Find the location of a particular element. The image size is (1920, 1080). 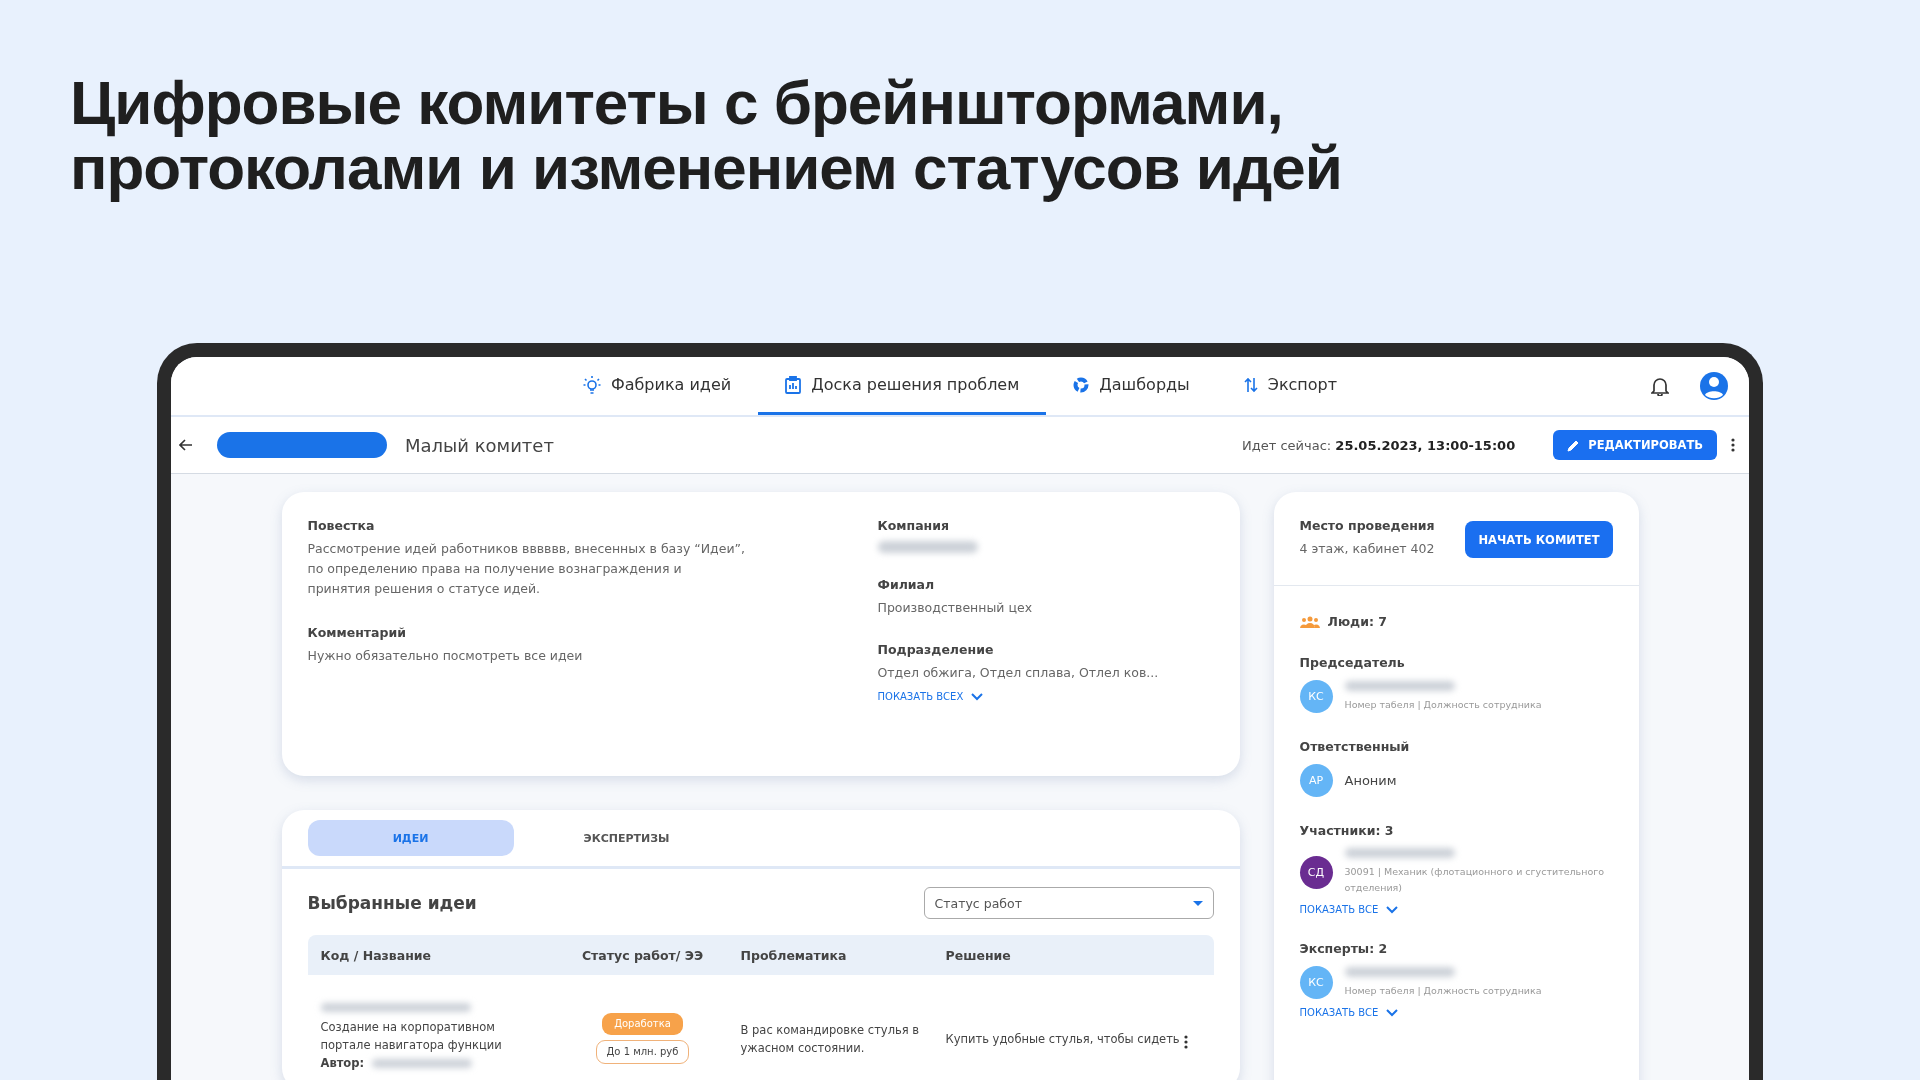

column-header: Код / Название is located at coordinates (432, 955).